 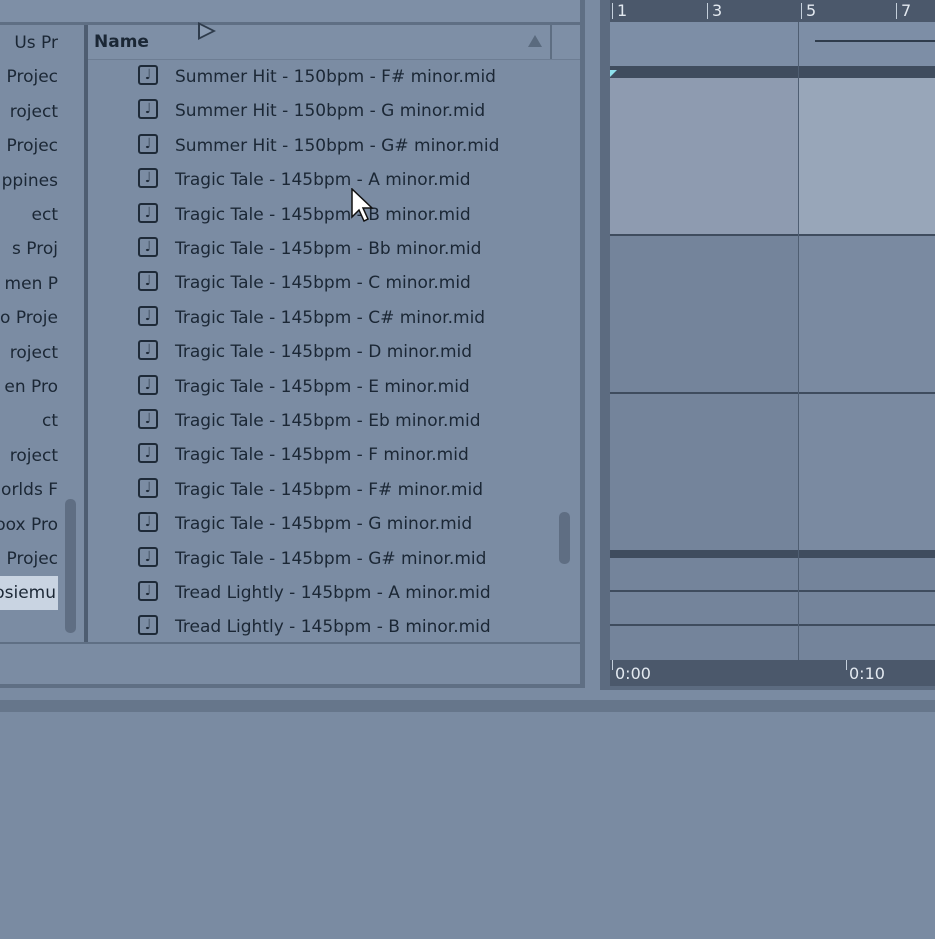 I want to click on file-name: Tragic Tale - 145bpm - C minor.mid, so click(x=323, y=283).